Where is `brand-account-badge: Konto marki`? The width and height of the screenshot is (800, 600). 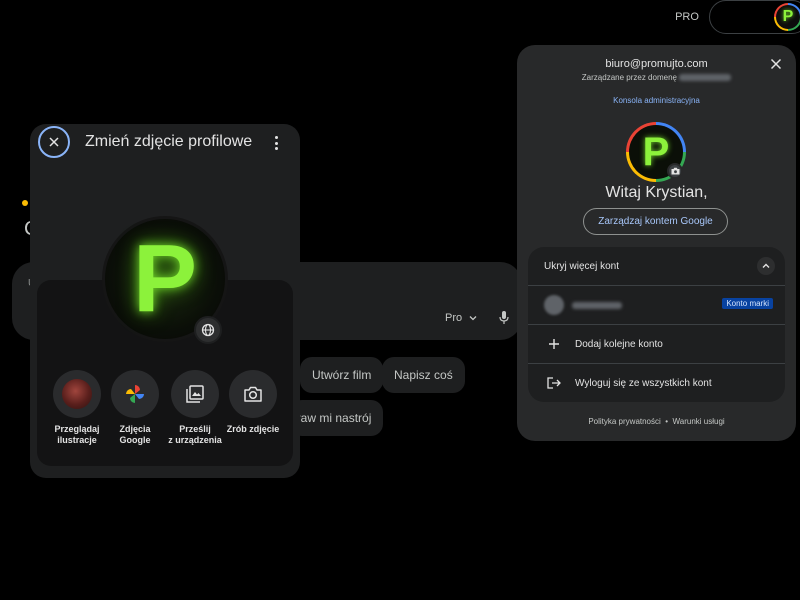 brand-account-badge: Konto marki is located at coordinates (747, 303).